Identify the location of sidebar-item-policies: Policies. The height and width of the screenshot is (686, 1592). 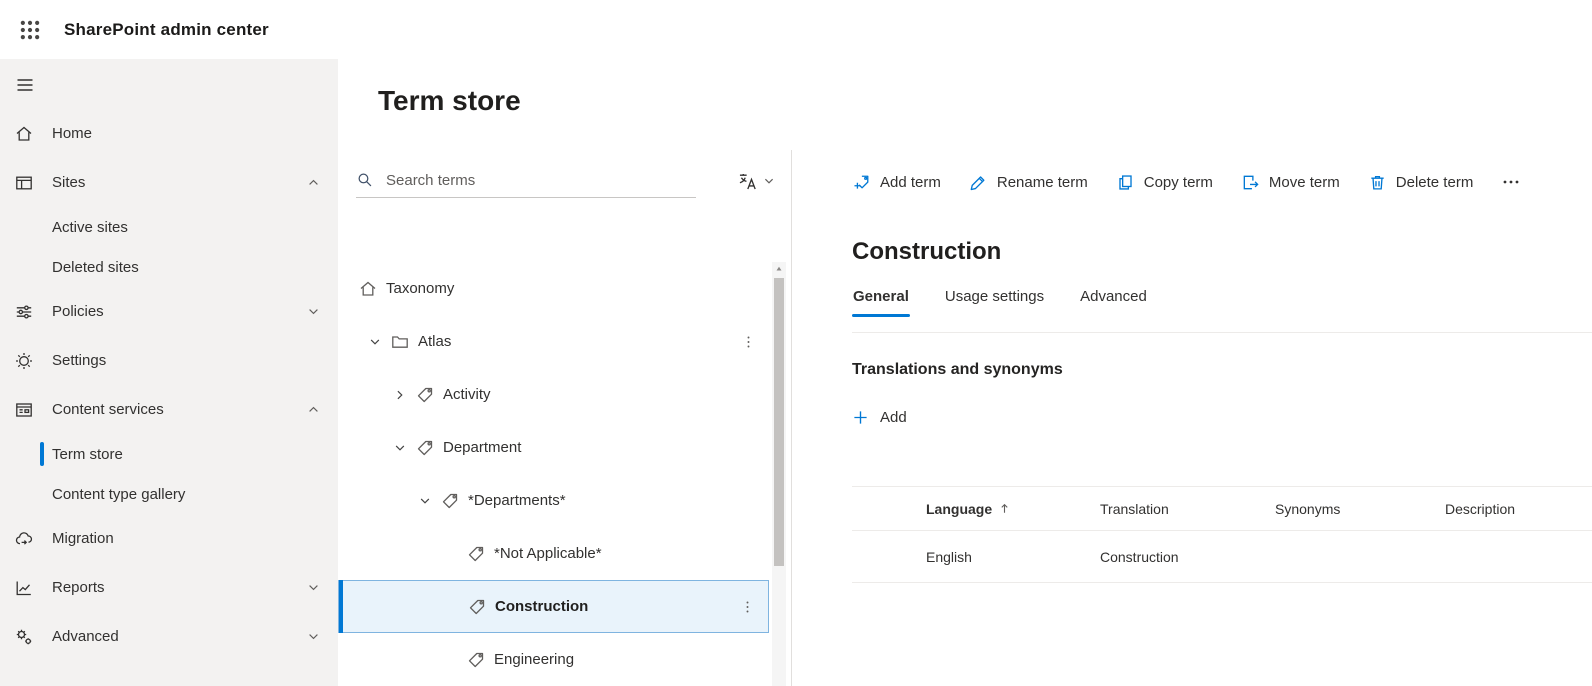
(169, 311).